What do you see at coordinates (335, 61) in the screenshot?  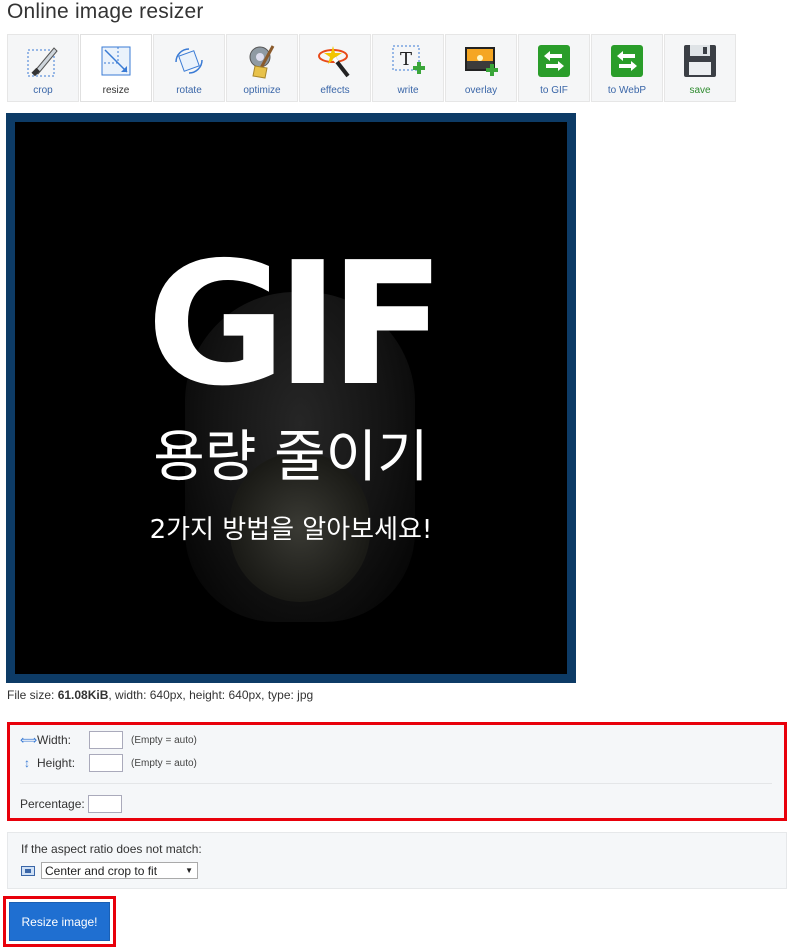 I see `magic-wand-icon` at bounding box center [335, 61].